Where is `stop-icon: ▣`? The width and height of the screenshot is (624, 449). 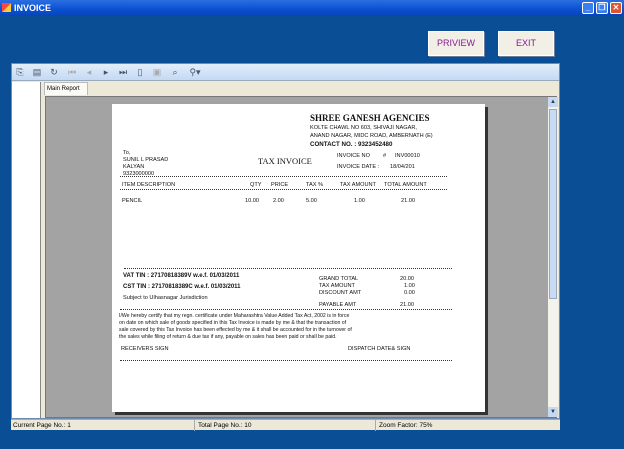
stop-icon: ▣ is located at coordinates (157, 72).